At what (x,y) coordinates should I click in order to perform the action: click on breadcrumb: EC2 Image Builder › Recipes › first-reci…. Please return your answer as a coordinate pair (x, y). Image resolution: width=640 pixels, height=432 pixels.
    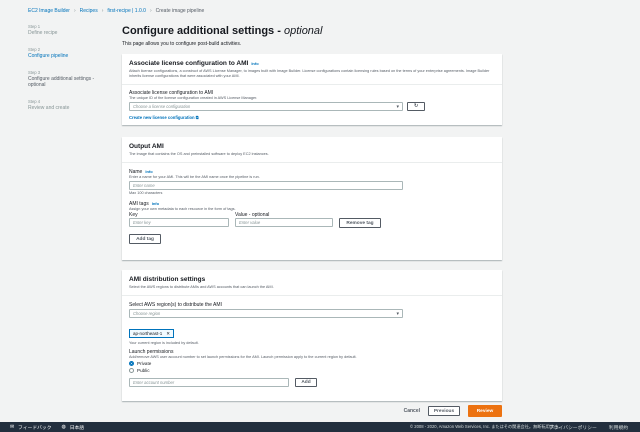
    Looking at the image, I should click on (116, 11).